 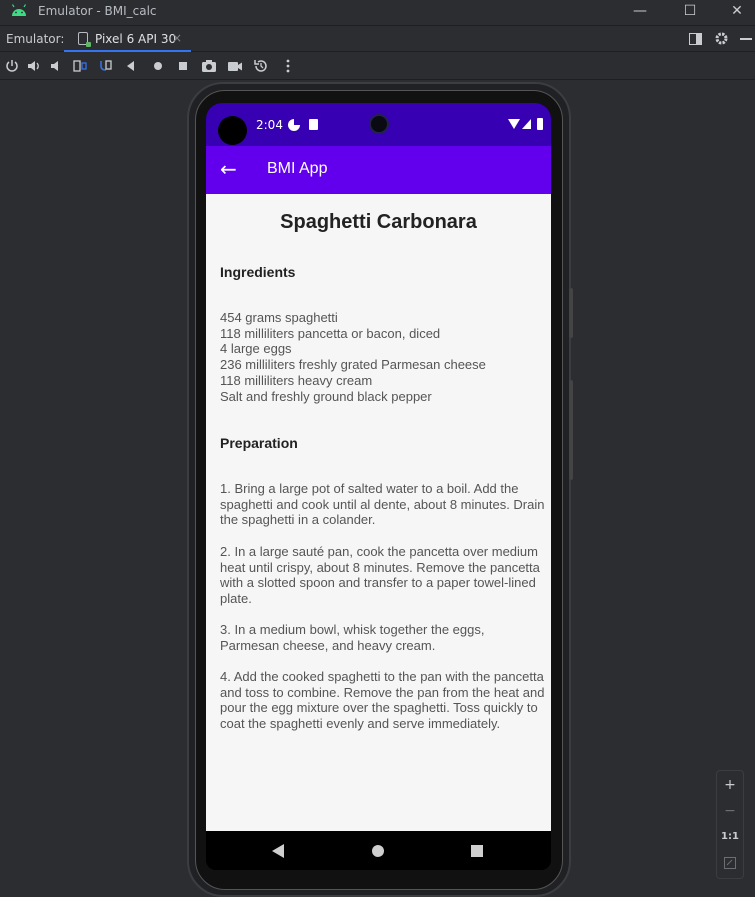 What do you see at coordinates (526, 124) in the screenshot?
I see `signal-icon` at bounding box center [526, 124].